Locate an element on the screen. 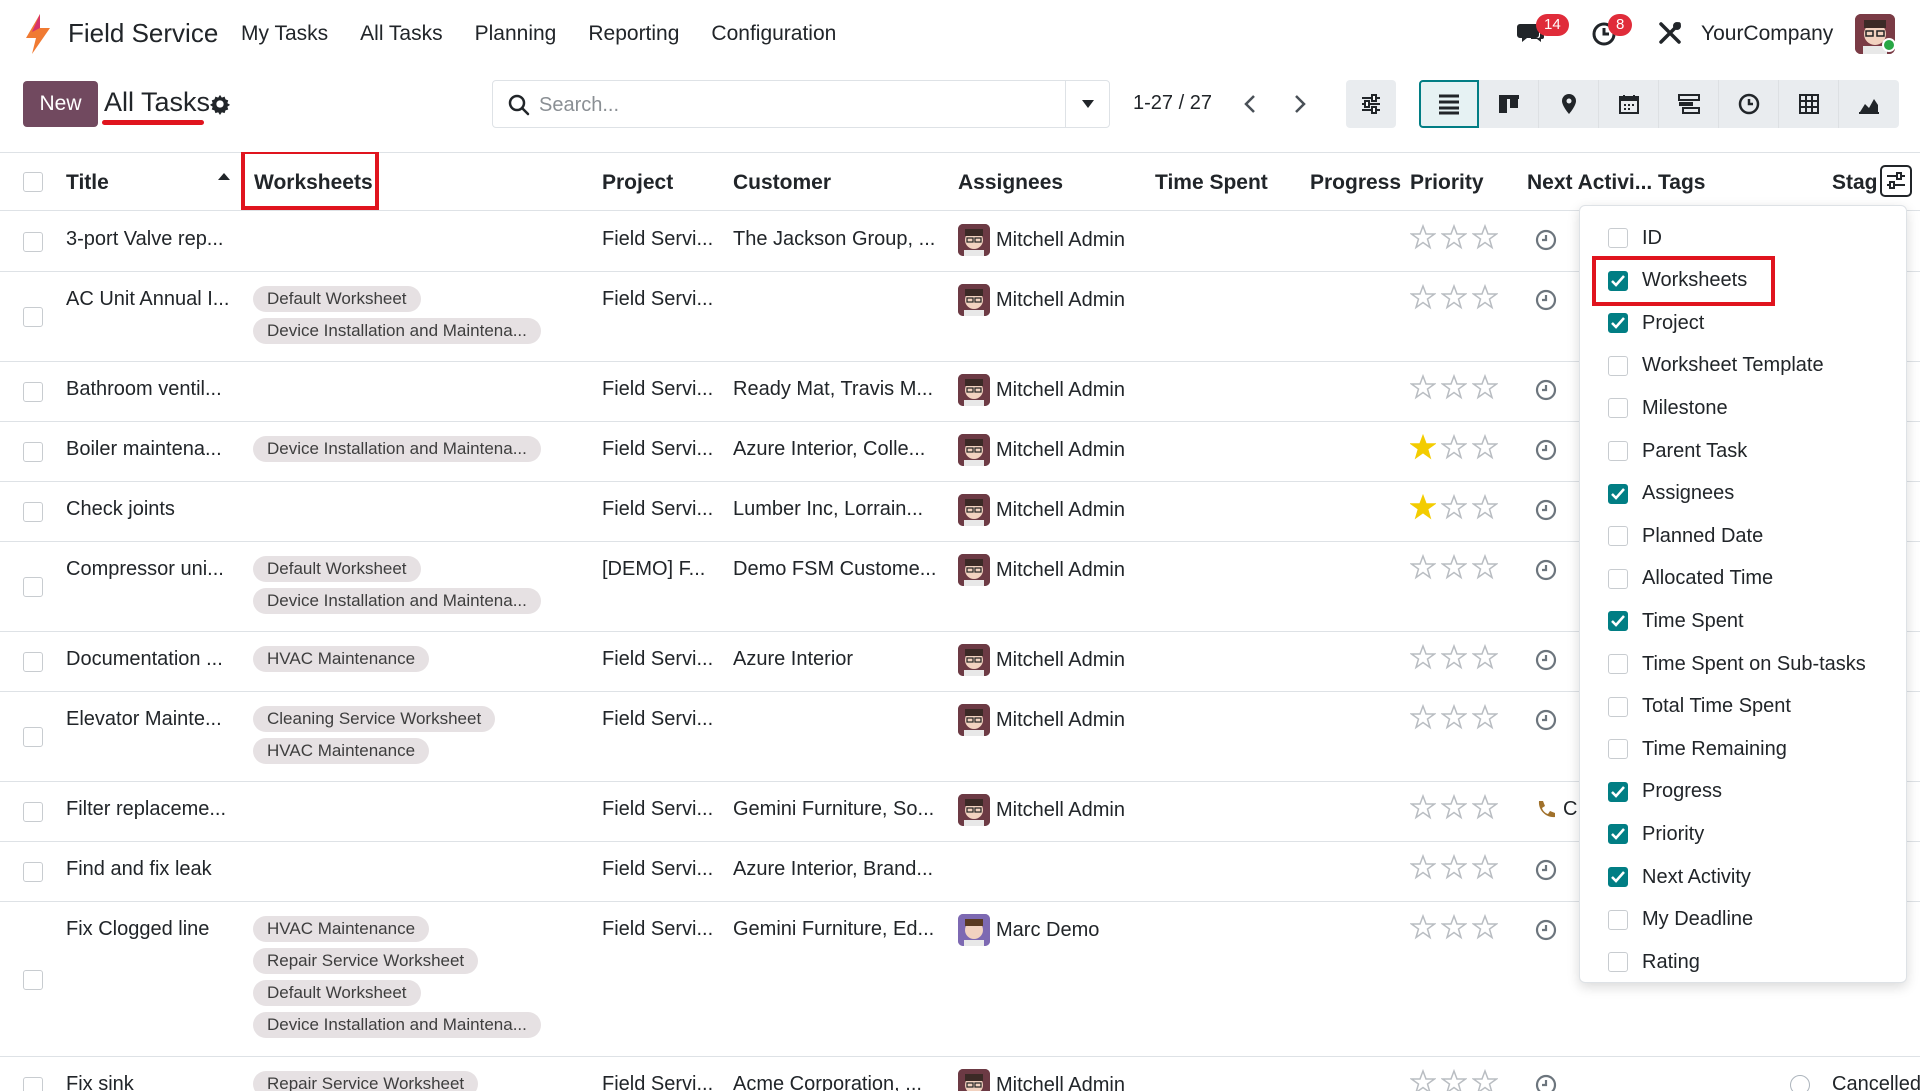 This screenshot has height=1091, width=1920. menu-configuration: Configuration is located at coordinates (773, 34).